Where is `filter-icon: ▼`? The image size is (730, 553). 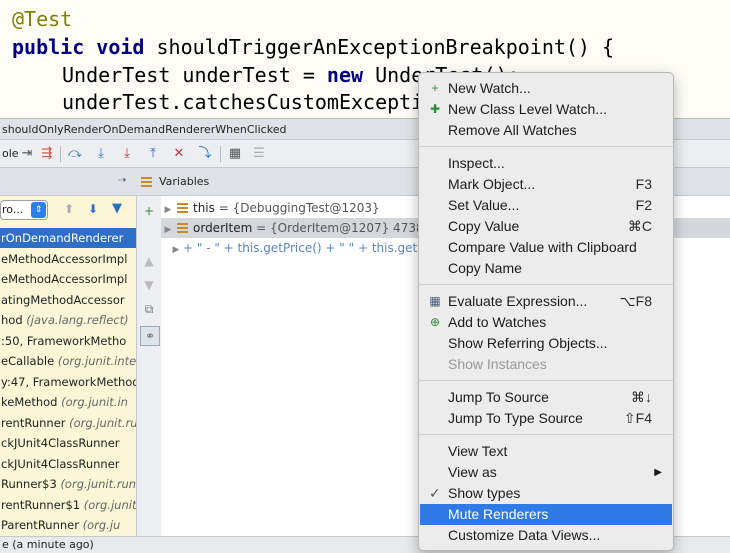
filter-icon: ▼ is located at coordinates (117, 208).